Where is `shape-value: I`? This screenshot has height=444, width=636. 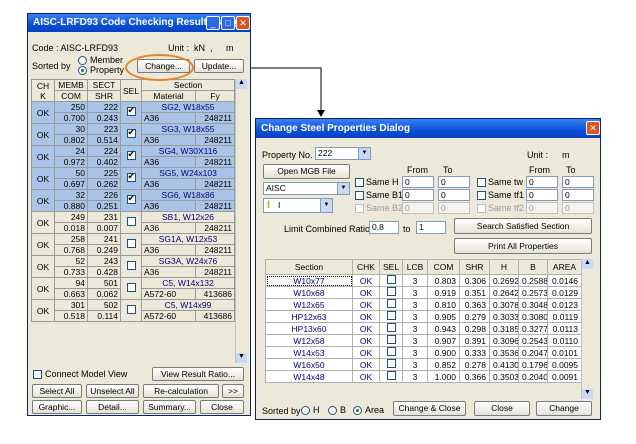
shape-value: I is located at coordinates (279, 205).